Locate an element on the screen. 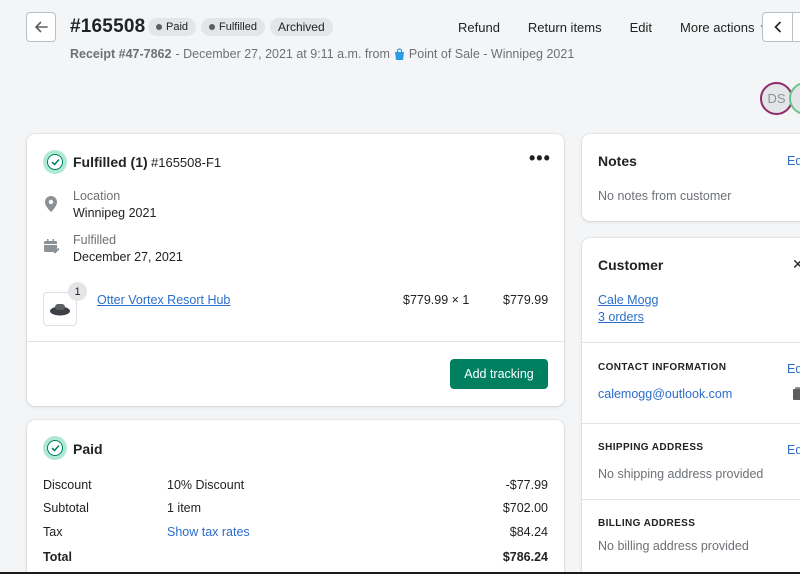  status-badges: Paid Fulfilled Archived is located at coordinates (240, 27).